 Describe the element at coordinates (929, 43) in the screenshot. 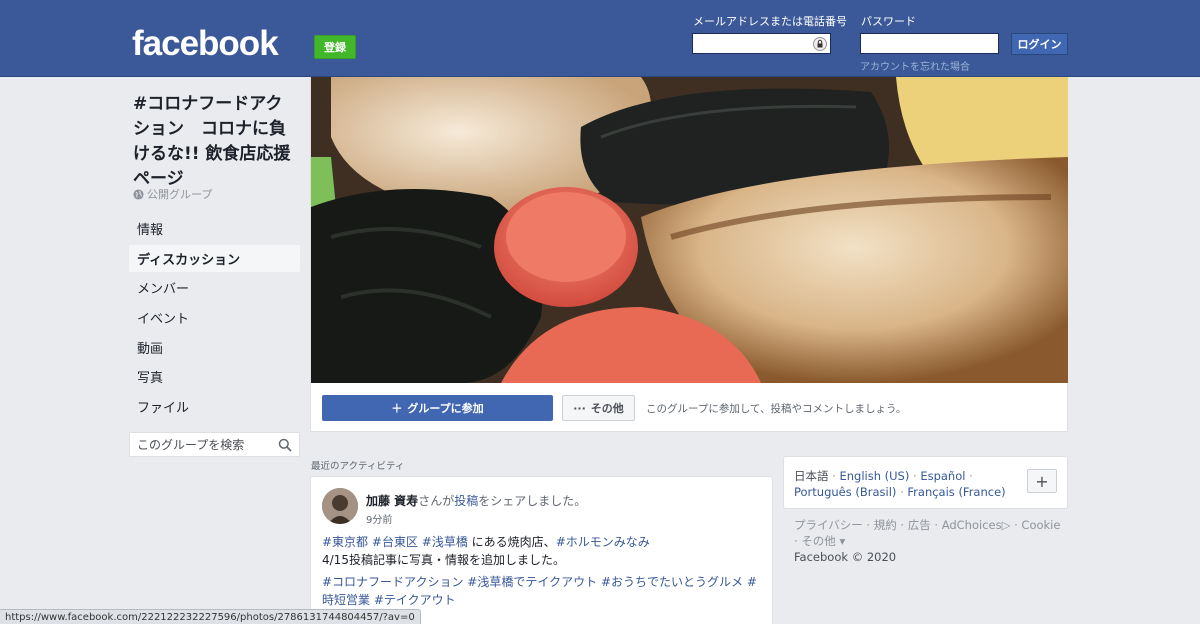

I see `password-field` at that location.